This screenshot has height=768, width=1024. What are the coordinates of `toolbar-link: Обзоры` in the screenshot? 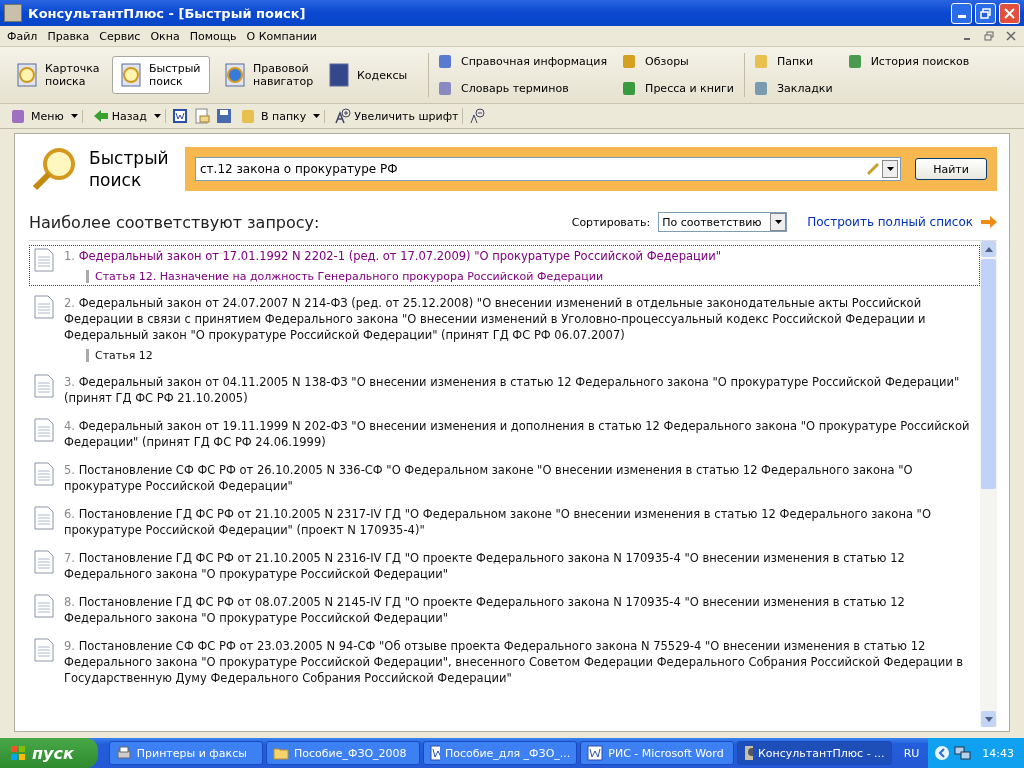 It's located at (679, 61).